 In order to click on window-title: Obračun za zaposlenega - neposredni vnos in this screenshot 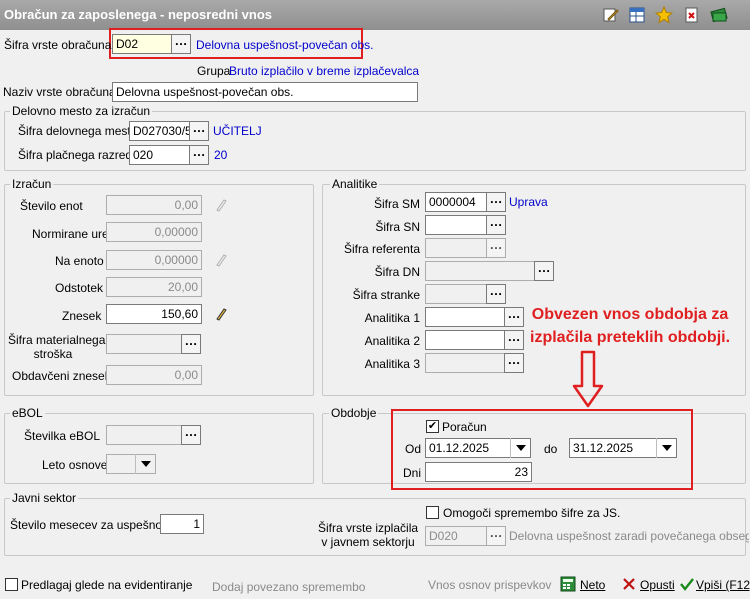, I will do `click(138, 14)`.